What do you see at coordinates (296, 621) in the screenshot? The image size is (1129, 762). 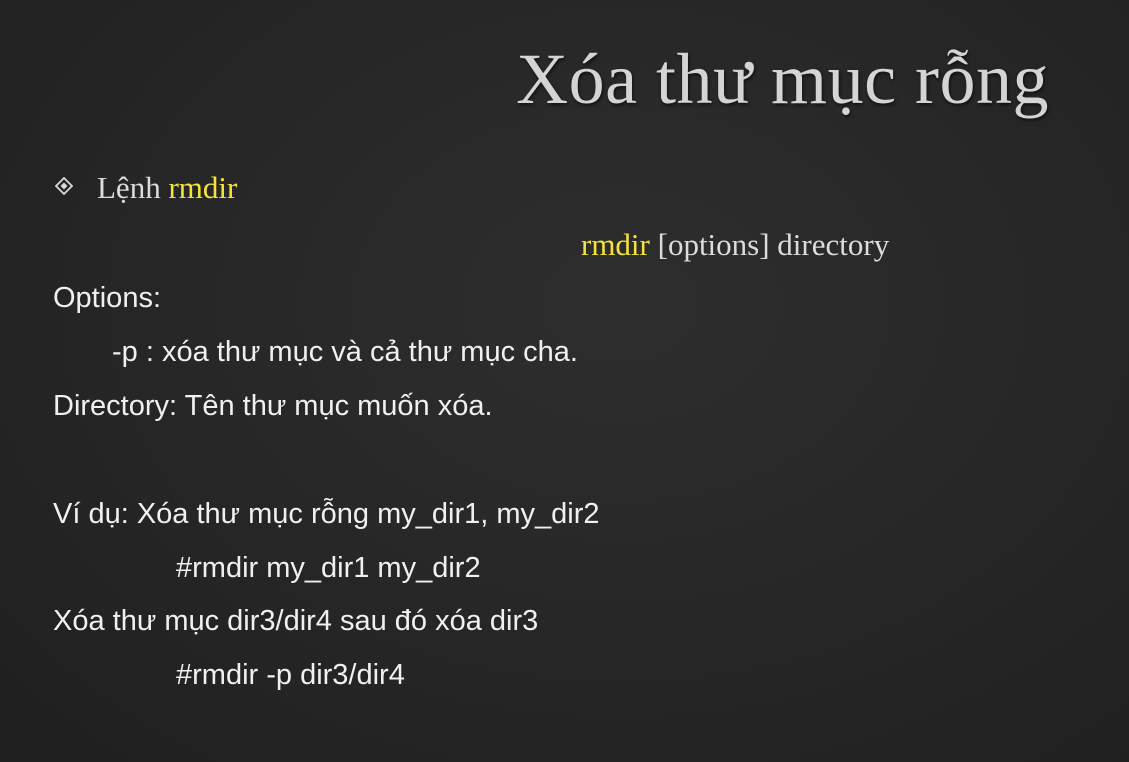 I see `example-description-2: Xóa thư mục dir3/dir4 sau đó xóa dir3` at bounding box center [296, 621].